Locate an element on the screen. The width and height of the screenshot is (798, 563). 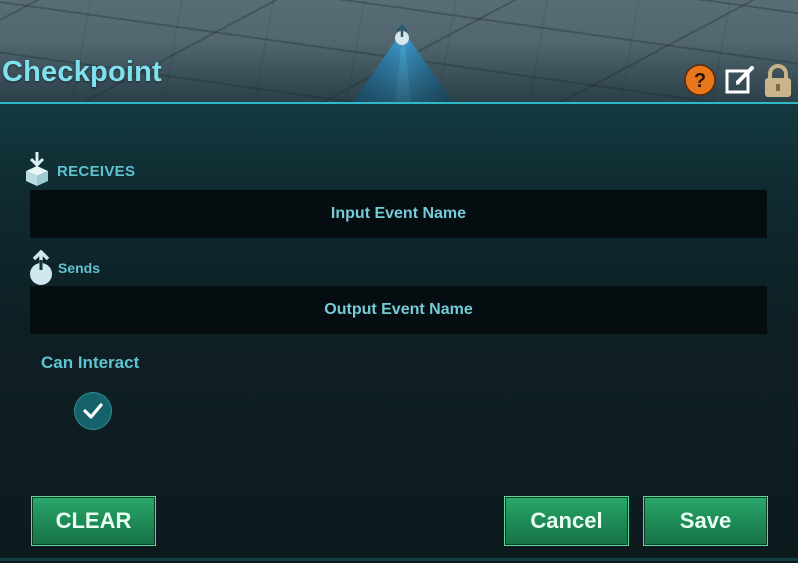
output-event-name-field: Output Event Name is located at coordinates (398, 310).